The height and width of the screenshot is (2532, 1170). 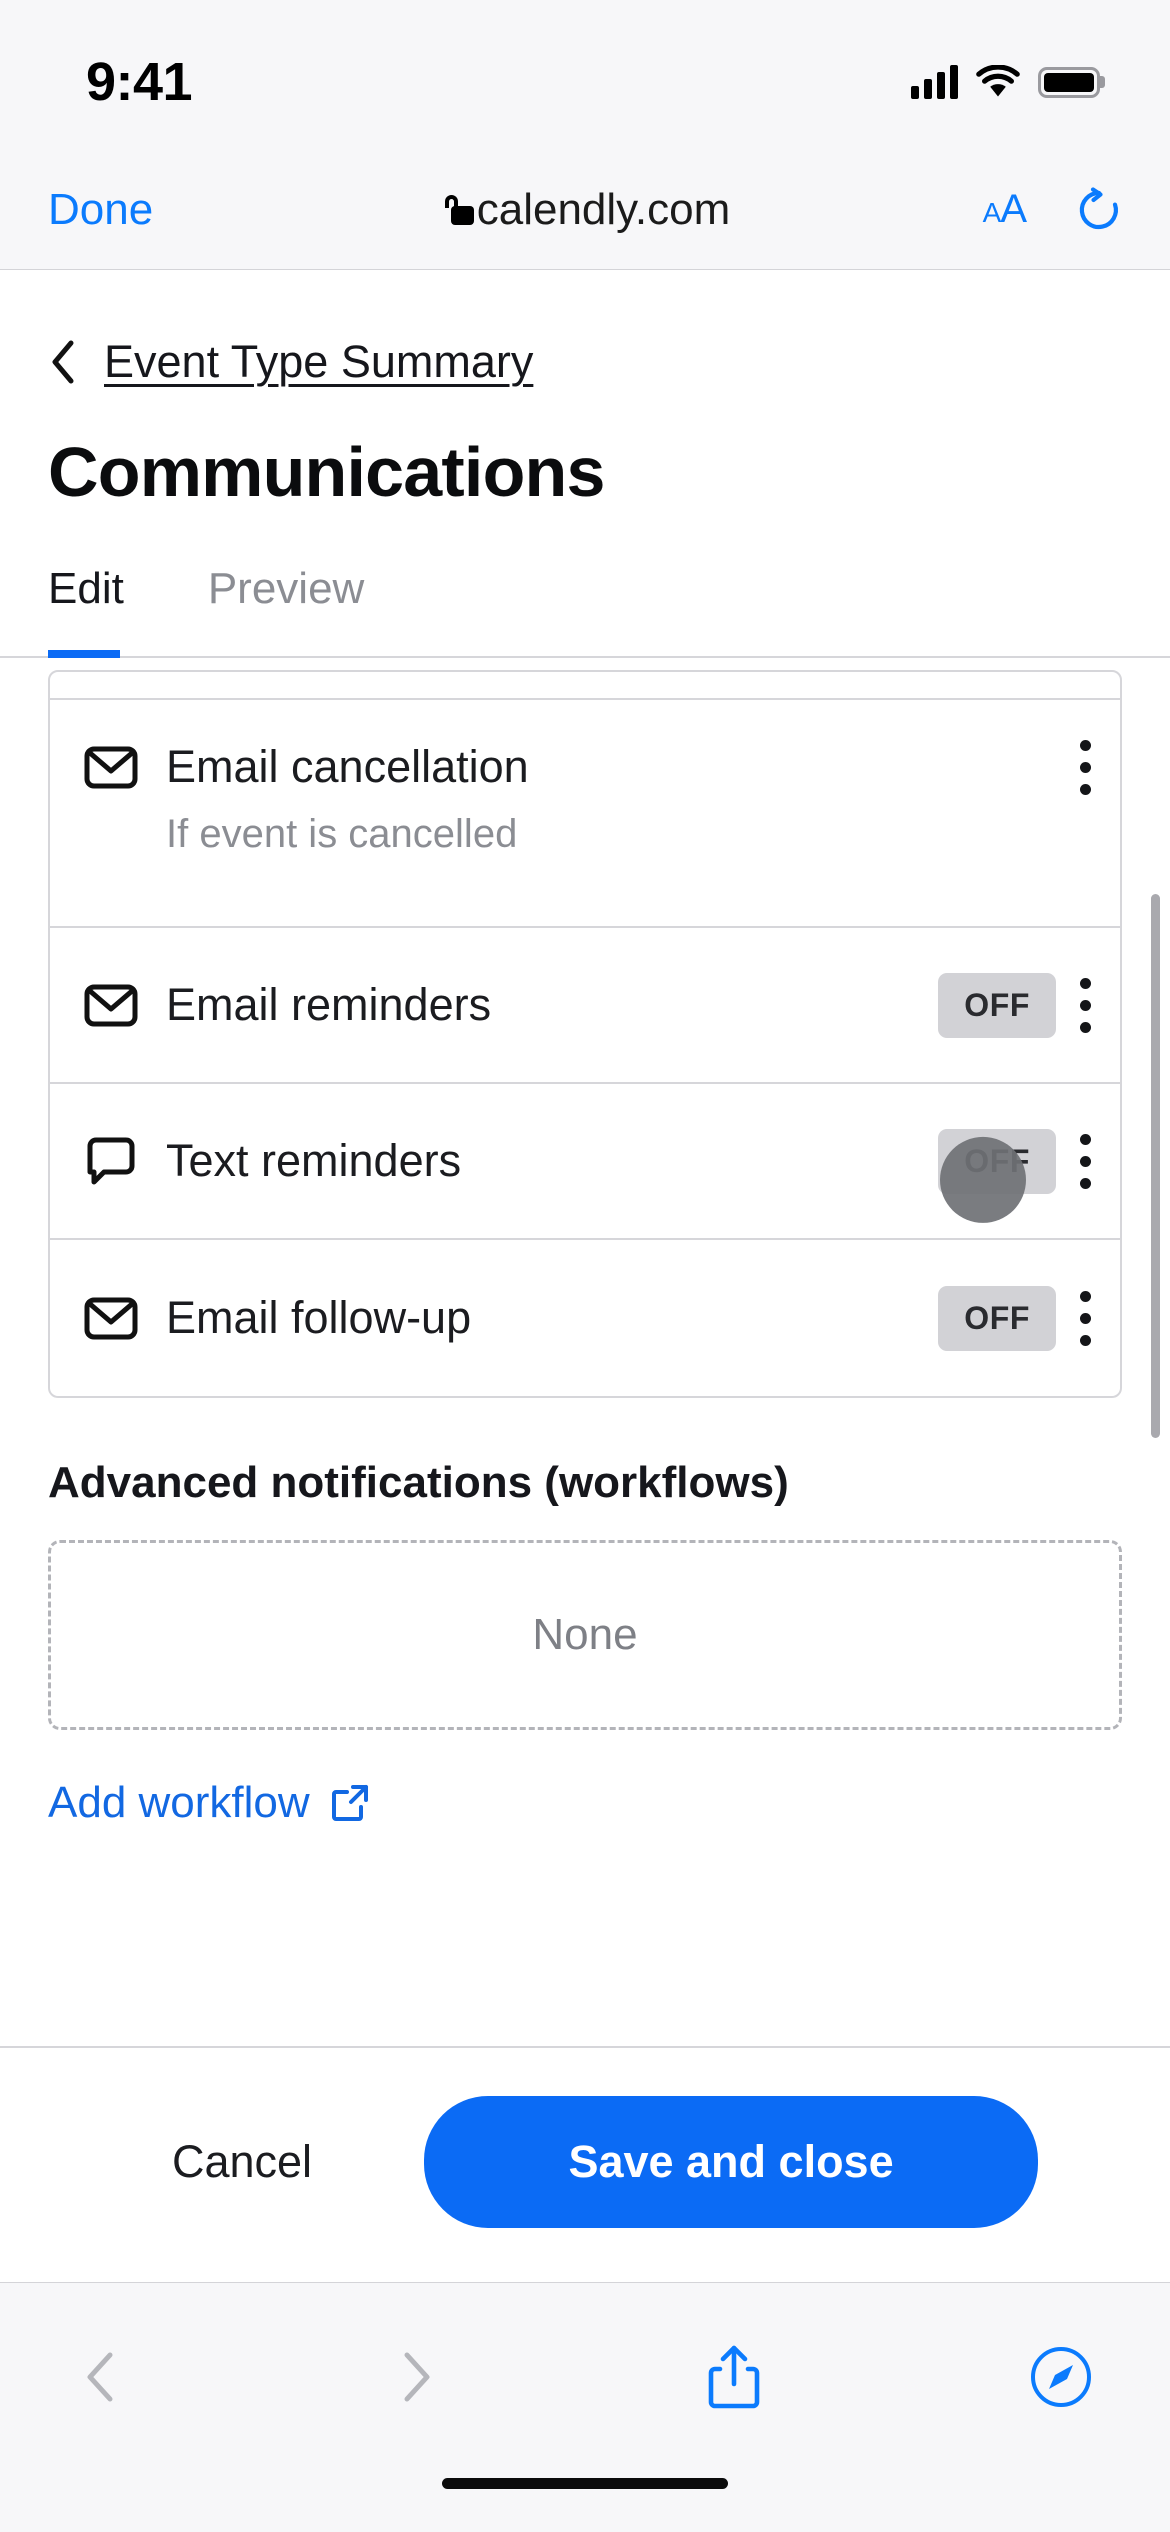 What do you see at coordinates (326, 472) in the screenshot?
I see `page-title: Communications` at bounding box center [326, 472].